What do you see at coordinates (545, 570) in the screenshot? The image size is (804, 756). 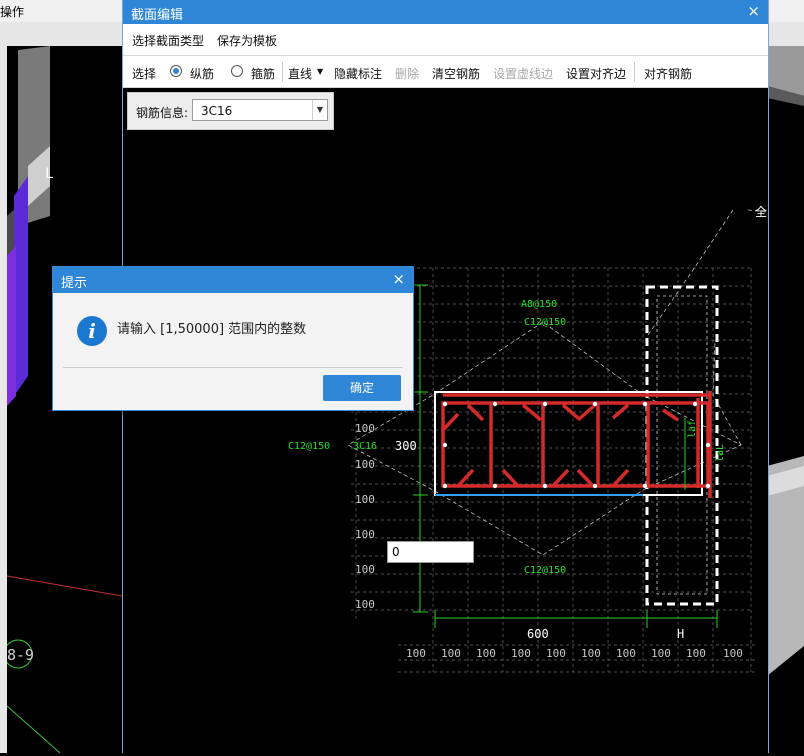 I see `label-c12-bottom: C12@150` at bounding box center [545, 570].